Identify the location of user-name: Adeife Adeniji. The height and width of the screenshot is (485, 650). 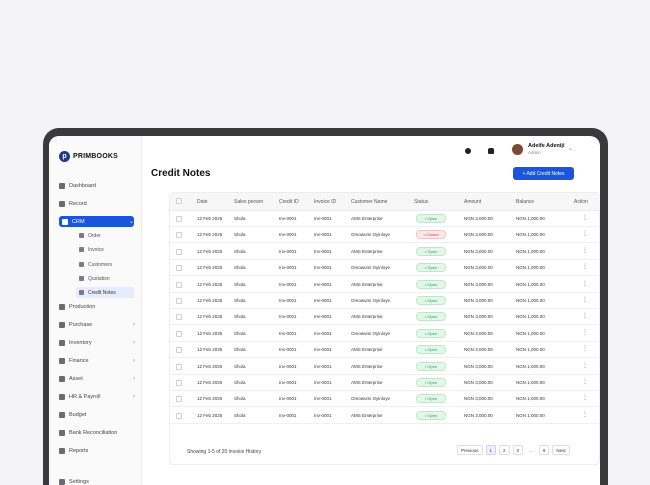
(546, 146).